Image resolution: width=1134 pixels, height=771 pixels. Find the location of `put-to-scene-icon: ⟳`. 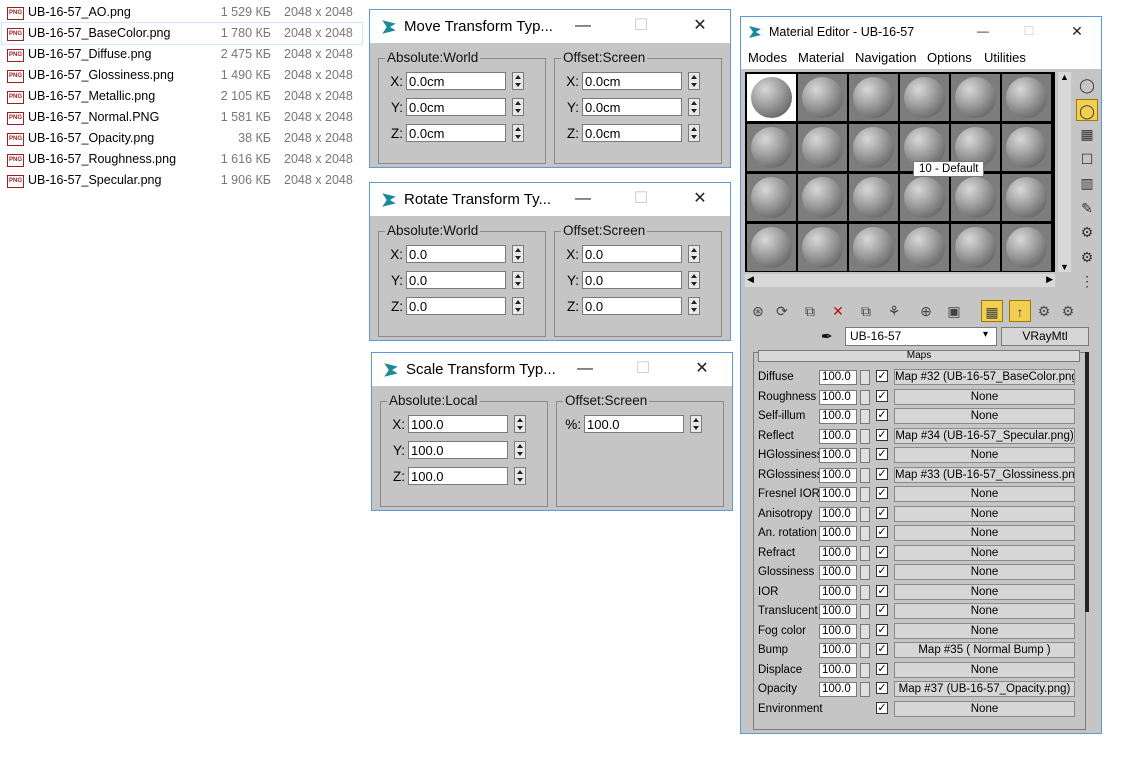

put-to-scene-icon: ⟳ is located at coordinates (782, 311).